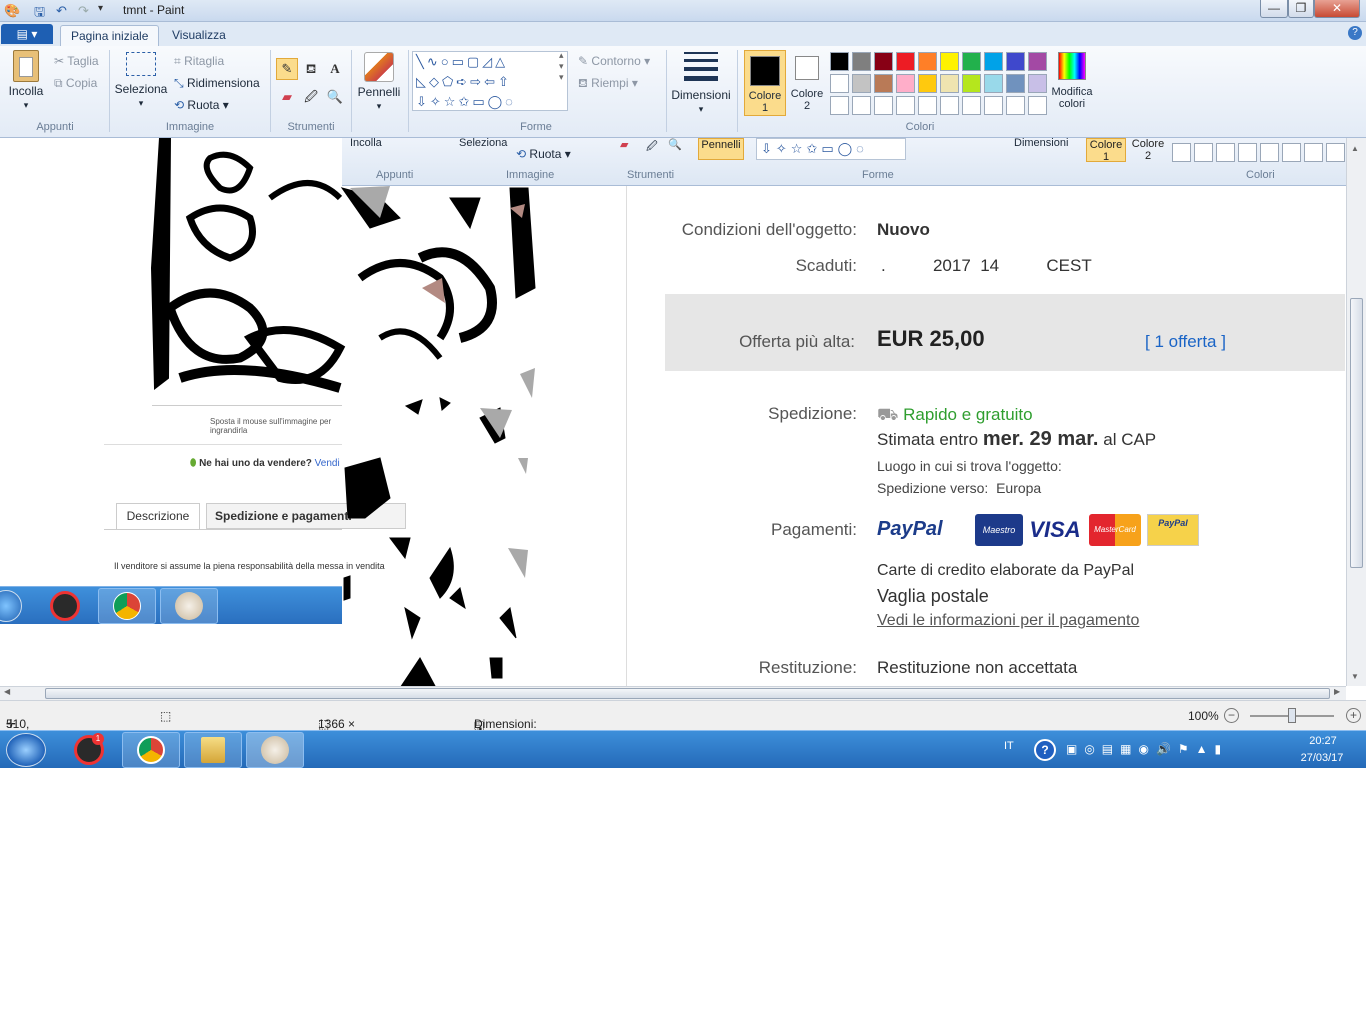  I want to click on crop-button: ⌗ Ritaglia, so click(199, 61).